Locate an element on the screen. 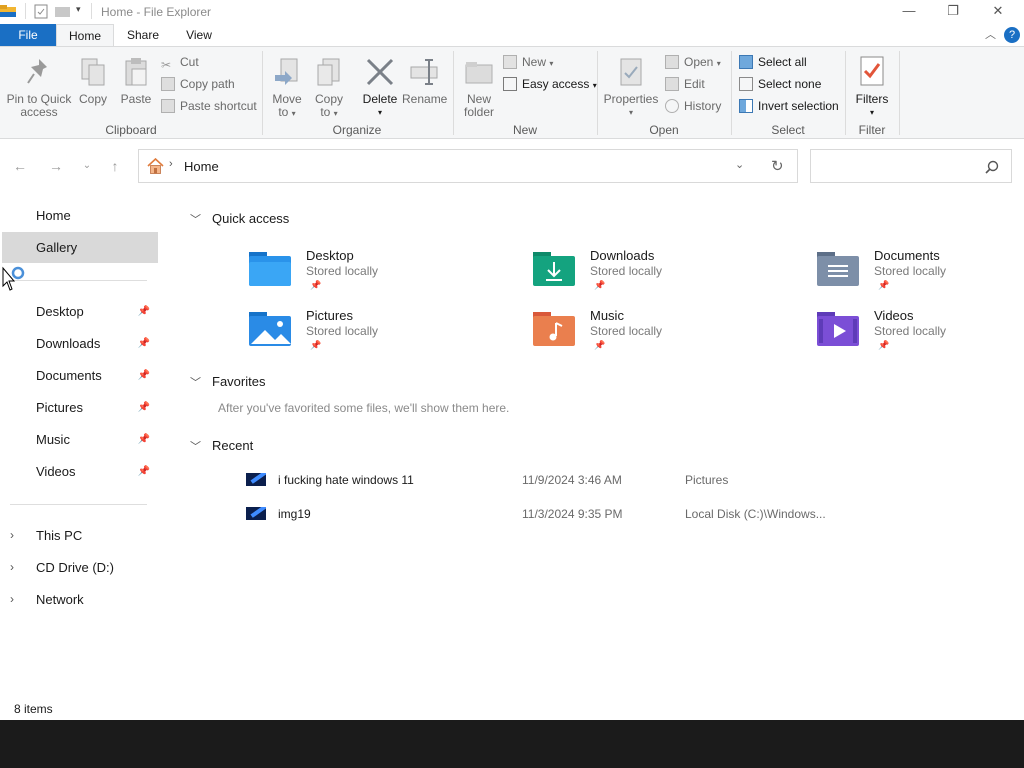 The height and width of the screenshot is (768, 1024). new-item-icon is located at coordinates (510, 62).